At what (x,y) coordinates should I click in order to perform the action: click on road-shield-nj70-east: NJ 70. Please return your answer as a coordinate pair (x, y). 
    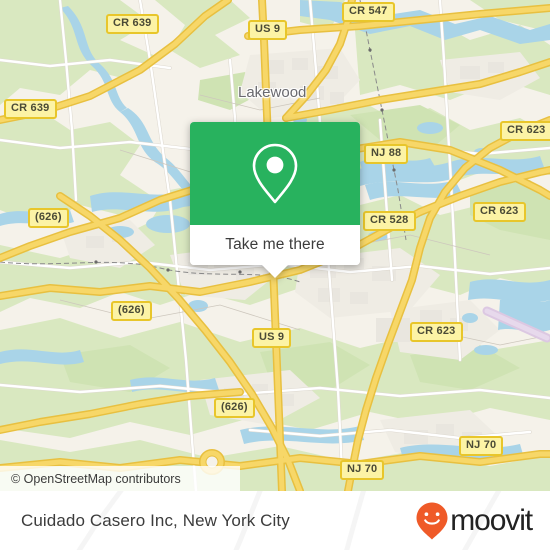
    Looking at the image, I should click on (481, 446).